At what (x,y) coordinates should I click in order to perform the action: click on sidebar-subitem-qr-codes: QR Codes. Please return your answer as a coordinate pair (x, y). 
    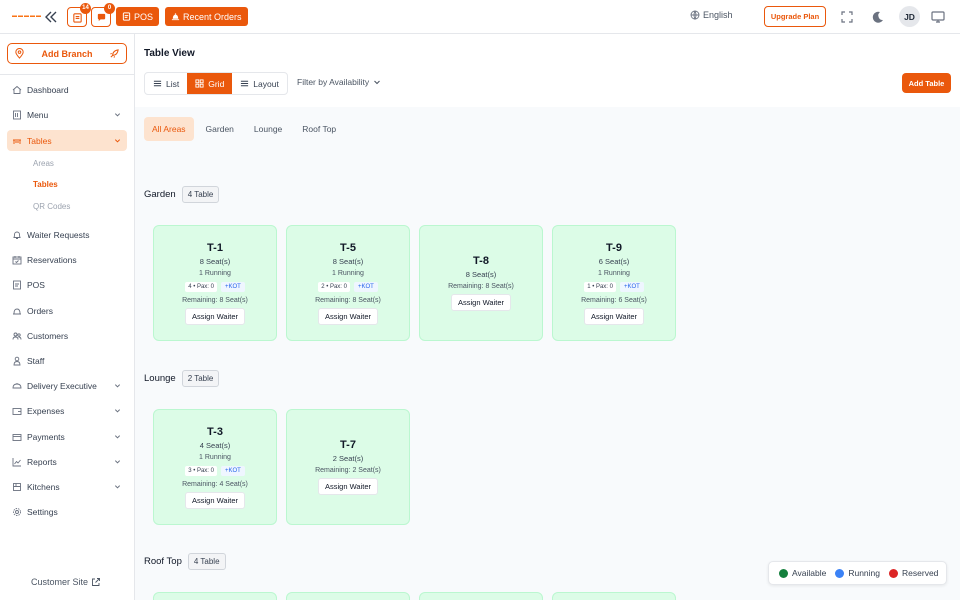
    Looking at the image, I should click on (51, 206).